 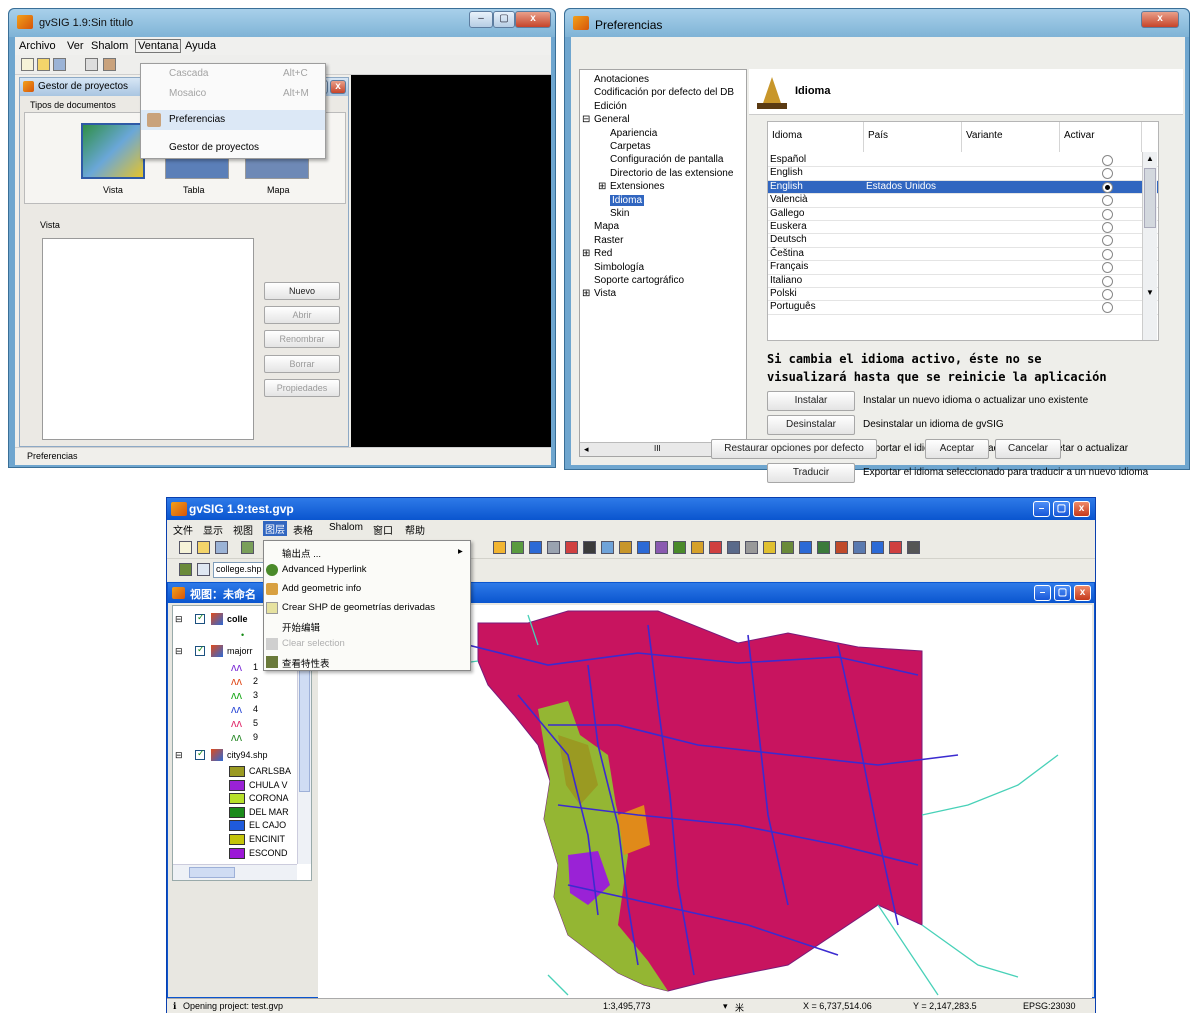 What do you see at coordinates (158, 46) in the screenshot?
I see `menu-ventana: Ventana` at bounding box center [158, 46].